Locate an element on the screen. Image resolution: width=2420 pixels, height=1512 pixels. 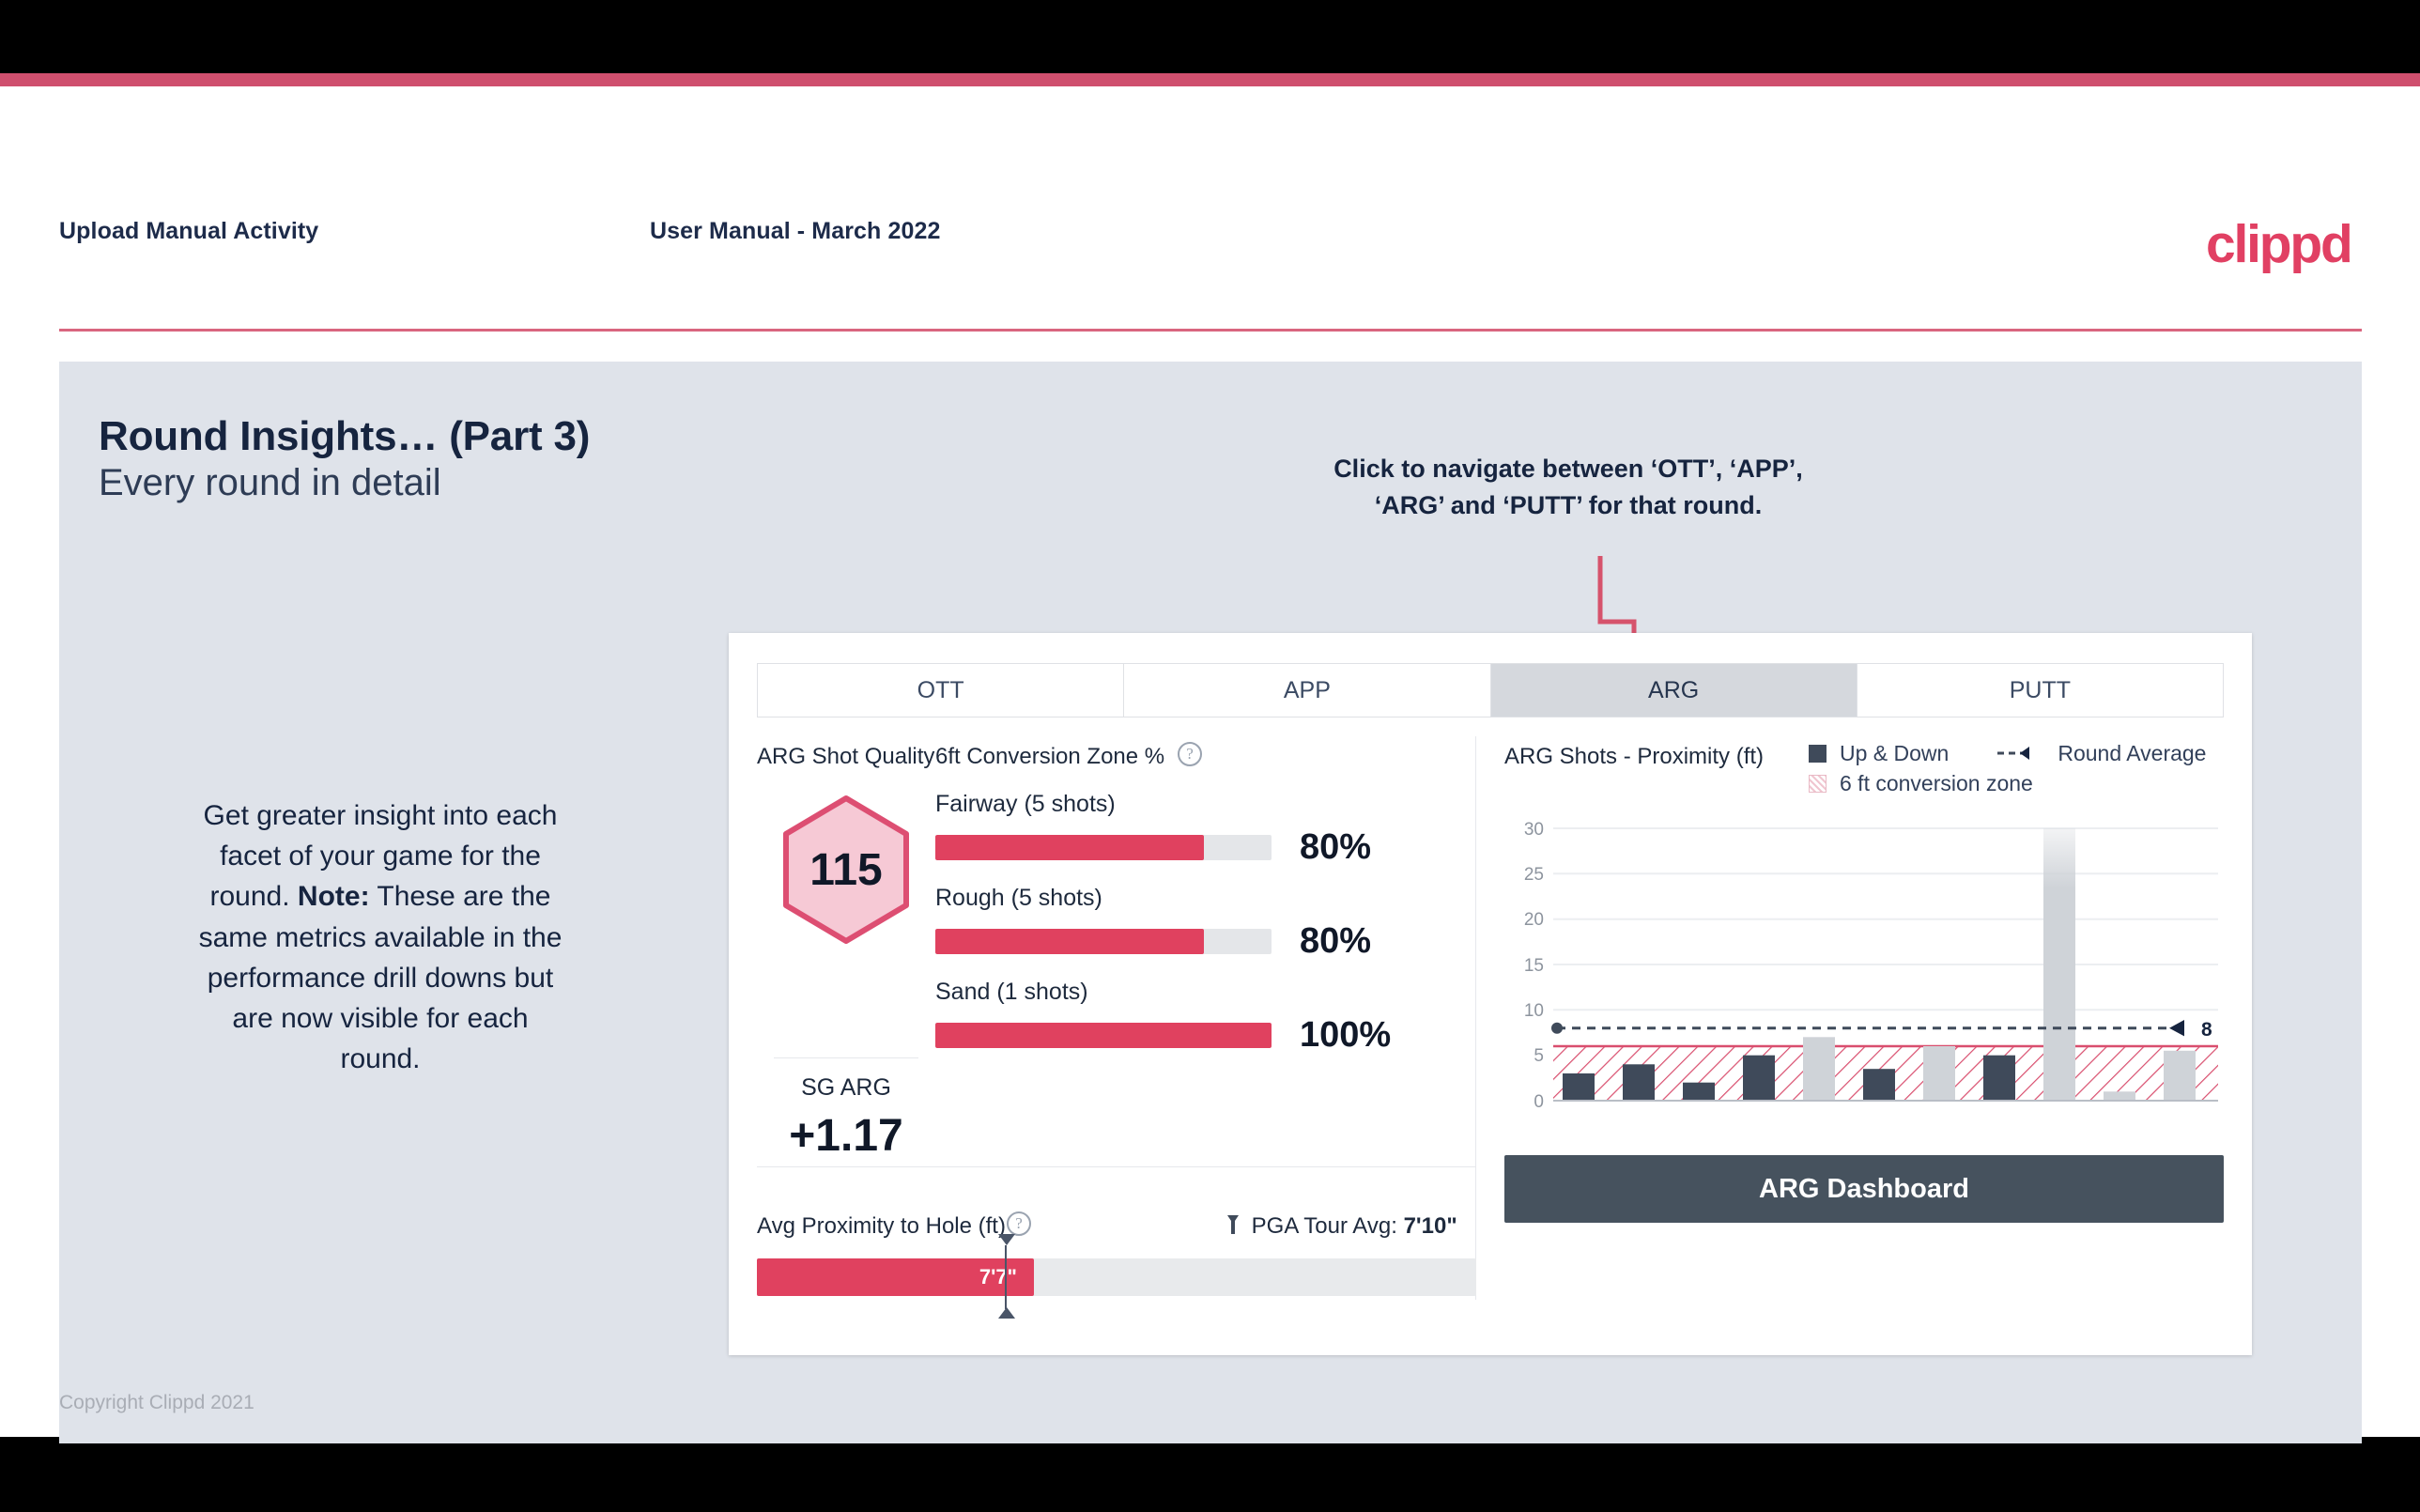
page-subtitle: Every round in detail is located at coordinates (270, 482).